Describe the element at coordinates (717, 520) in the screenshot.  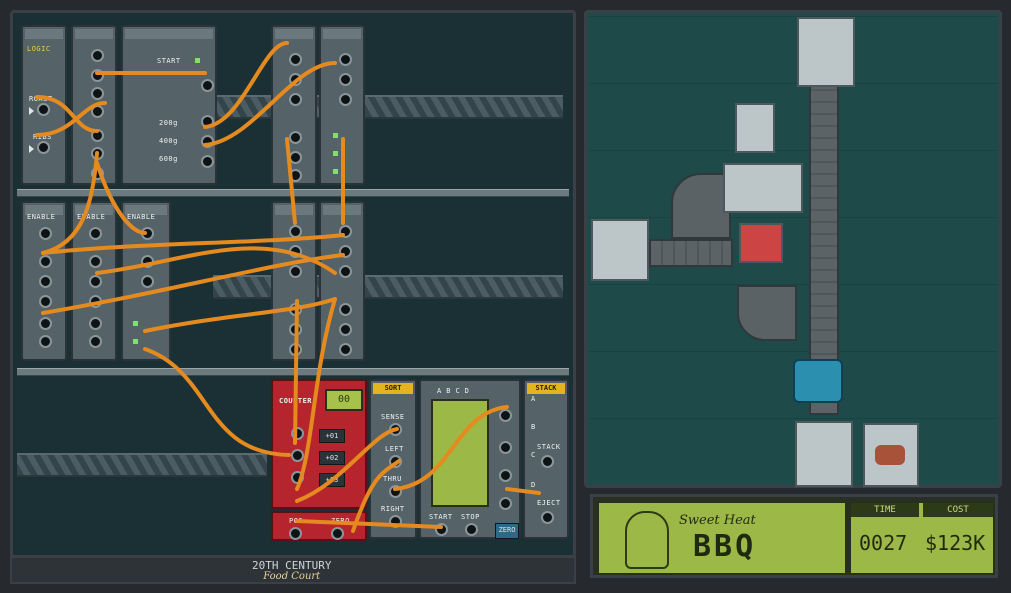
I see `logo-tagline: Sweet Heat` at that location.